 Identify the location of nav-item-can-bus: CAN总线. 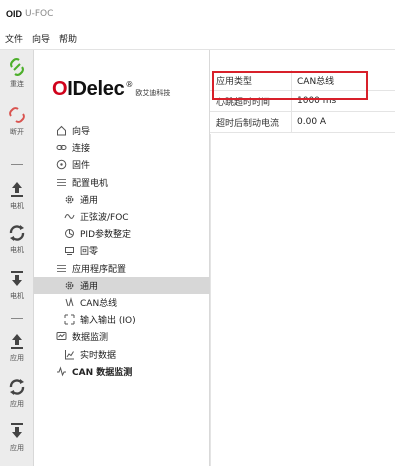
(122, 302).